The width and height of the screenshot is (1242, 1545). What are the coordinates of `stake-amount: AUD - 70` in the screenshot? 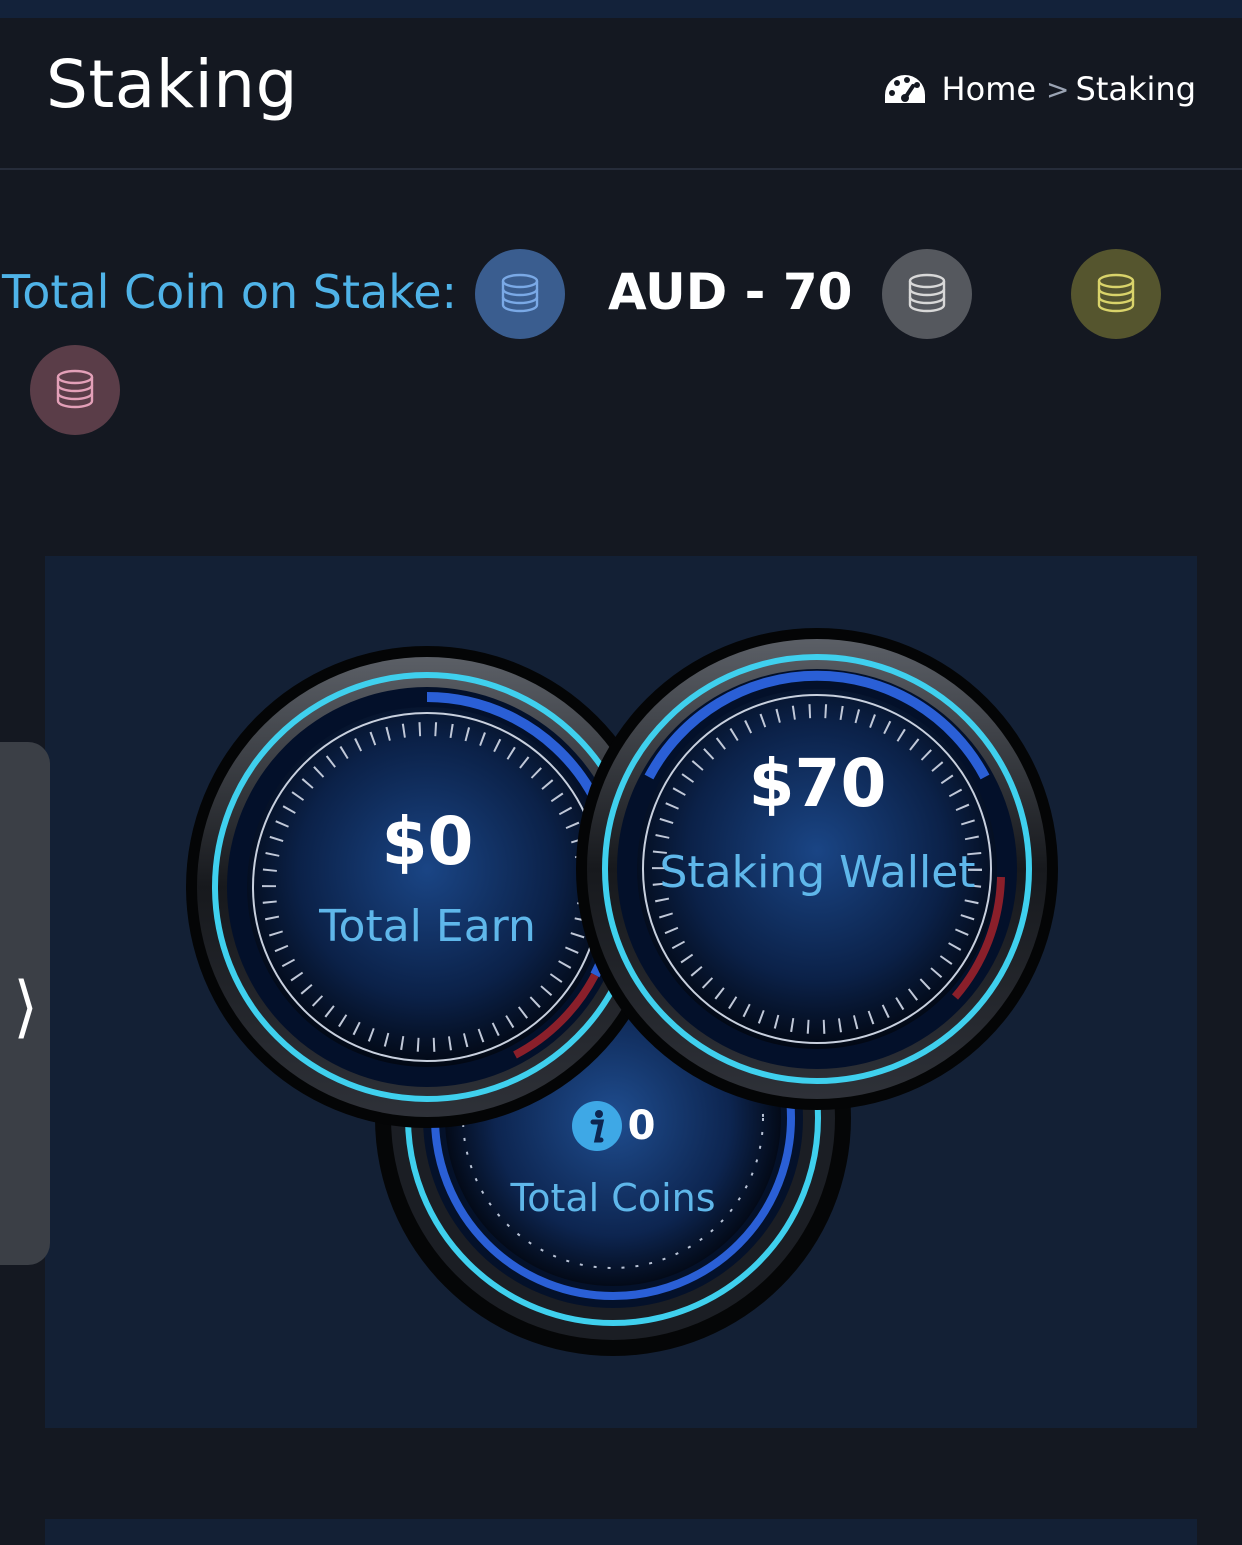 It's located at (730, 292).